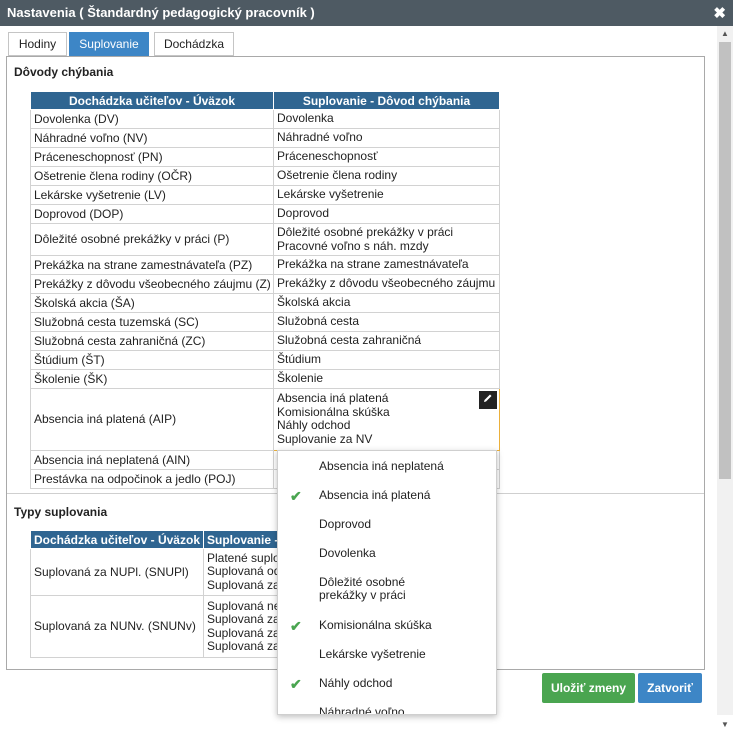 The width and height of the screenshot is (733, 729). Describe the element at coordinates (365, 232) in the screenshot. I see `reason-value: Dôležité osobné prekážky v práci` at that location.